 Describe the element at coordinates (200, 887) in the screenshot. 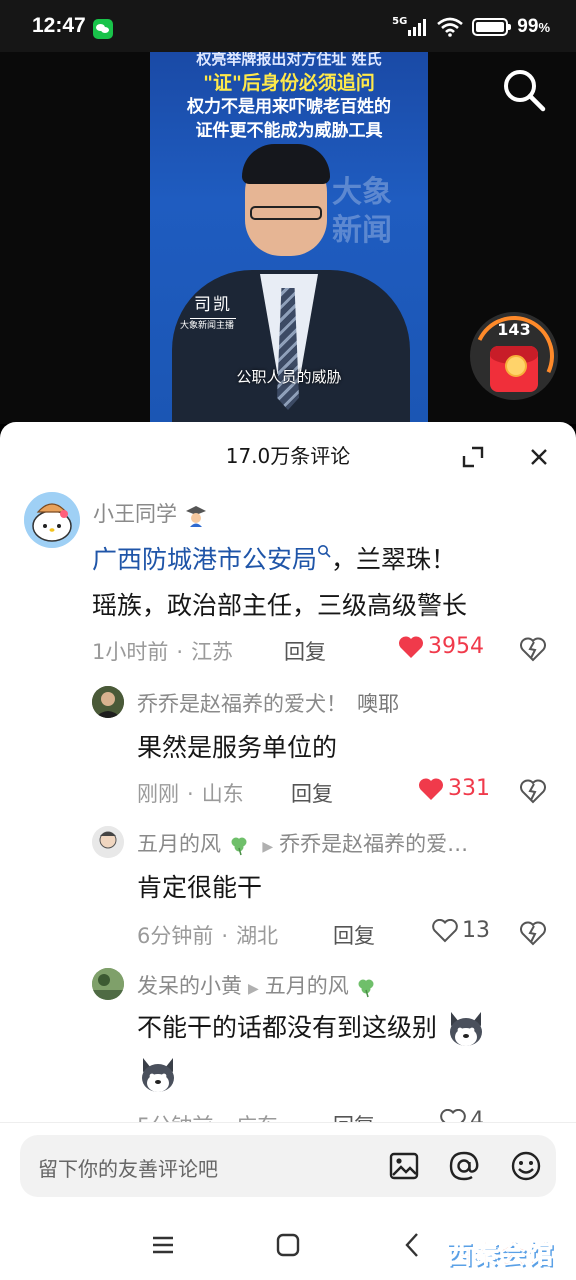

I see `comment-text: 肯定很能干` at that location.